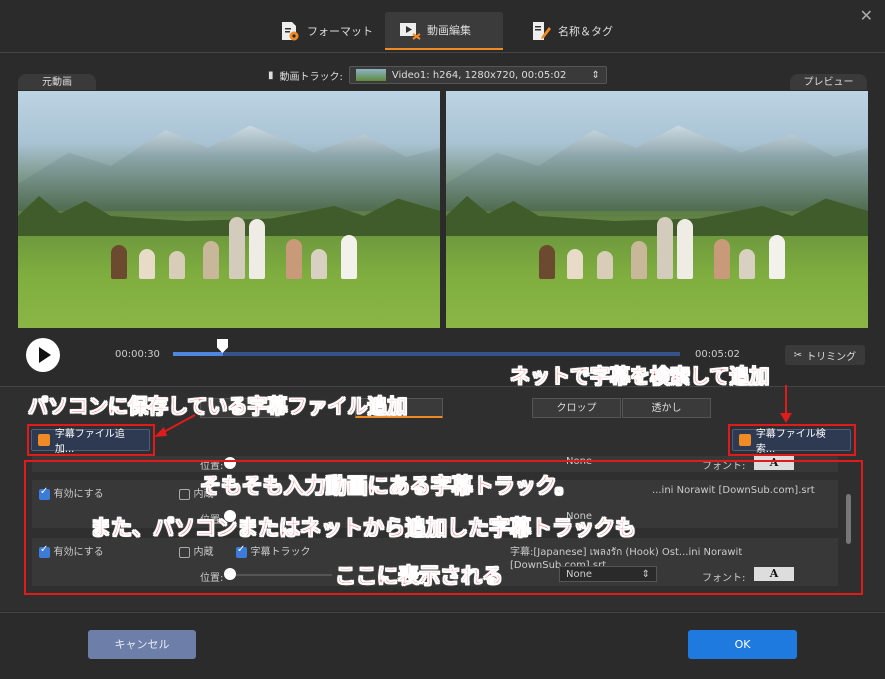  Describe the element at coordinates (271, 75) in the screenshot. I see `video-track-icon: ▮` at that location.